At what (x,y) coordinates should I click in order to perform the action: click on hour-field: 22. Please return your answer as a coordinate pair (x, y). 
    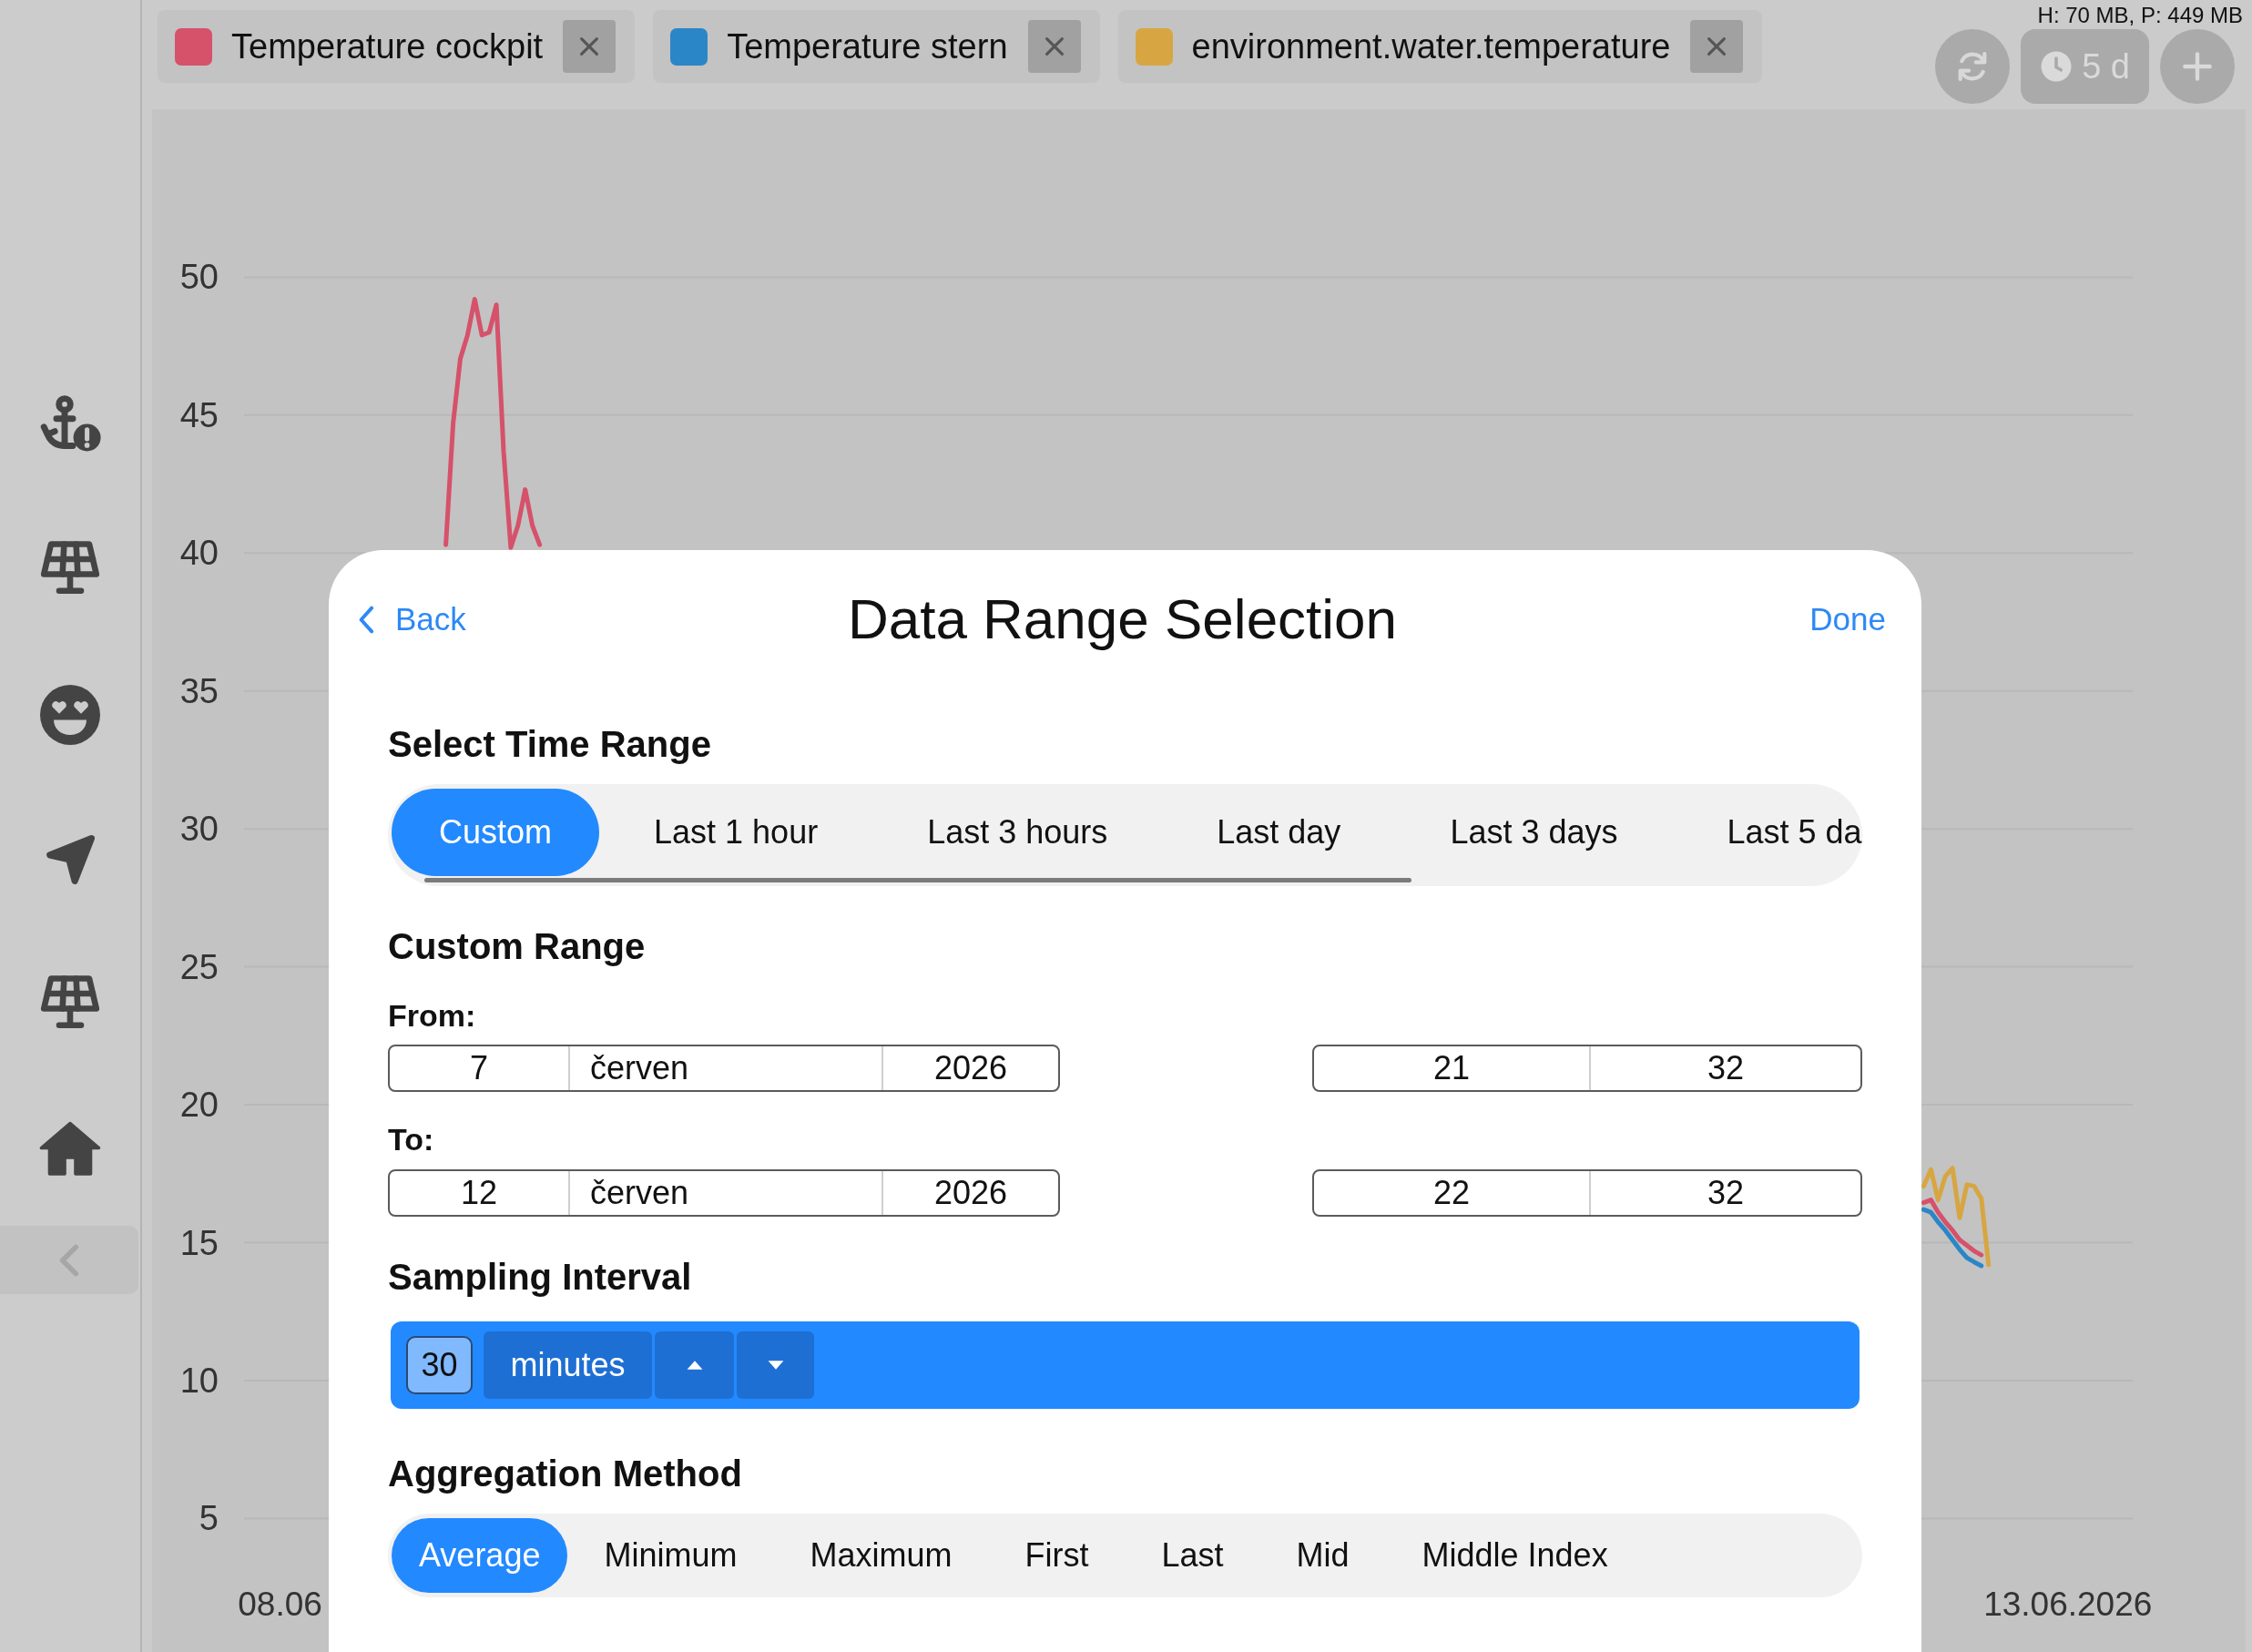
    Looking at the image, I should click on (1451, 1193).